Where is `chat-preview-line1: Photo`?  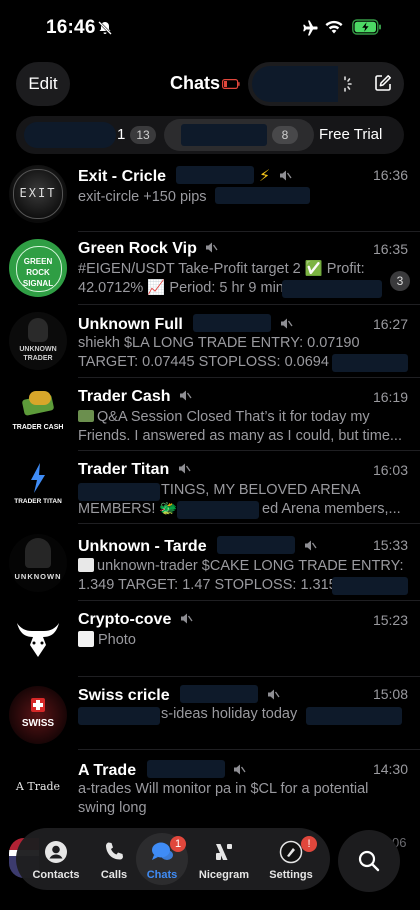 chat-preview-line1: Photo is located at coordinates (234, 641).